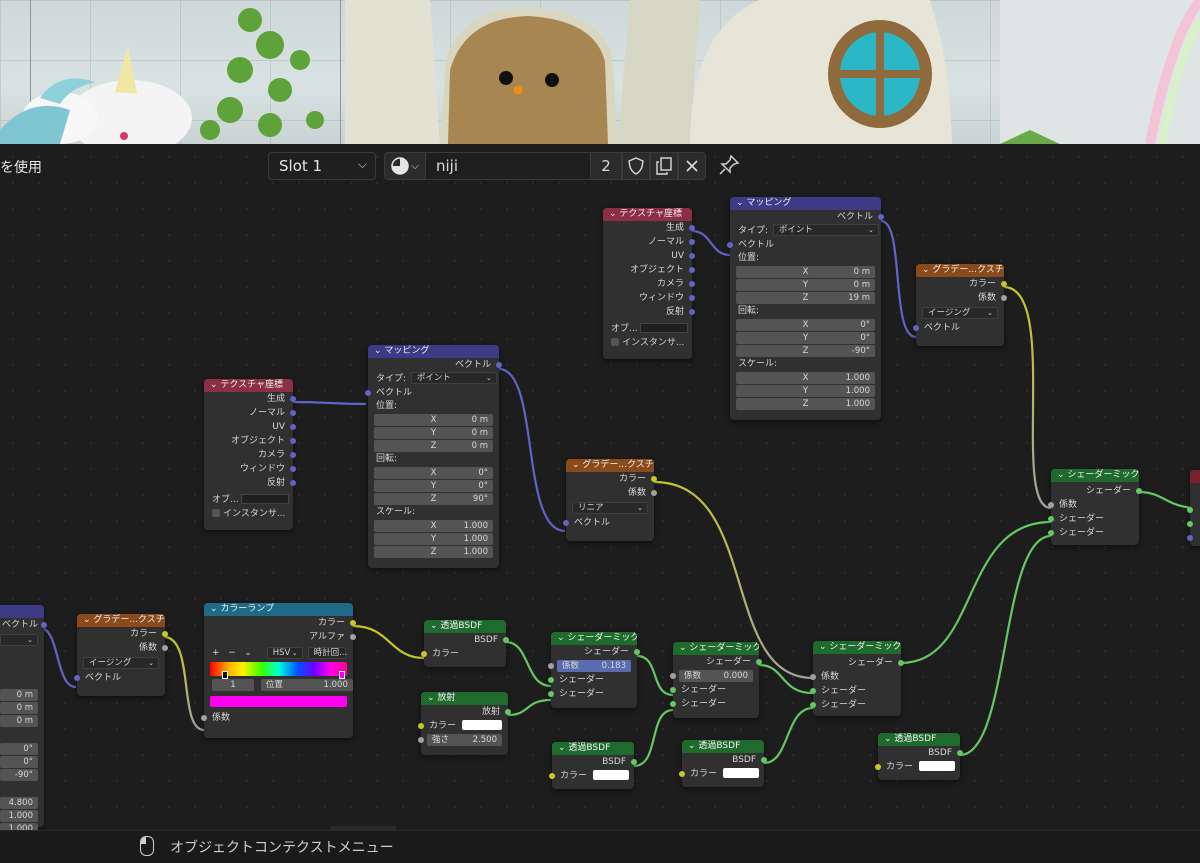  I want to click on node-mix-shader-4: ⌄ シェーダーミック... シェーダー 係数 シェーダー シェーダー, so click(1095, 507).